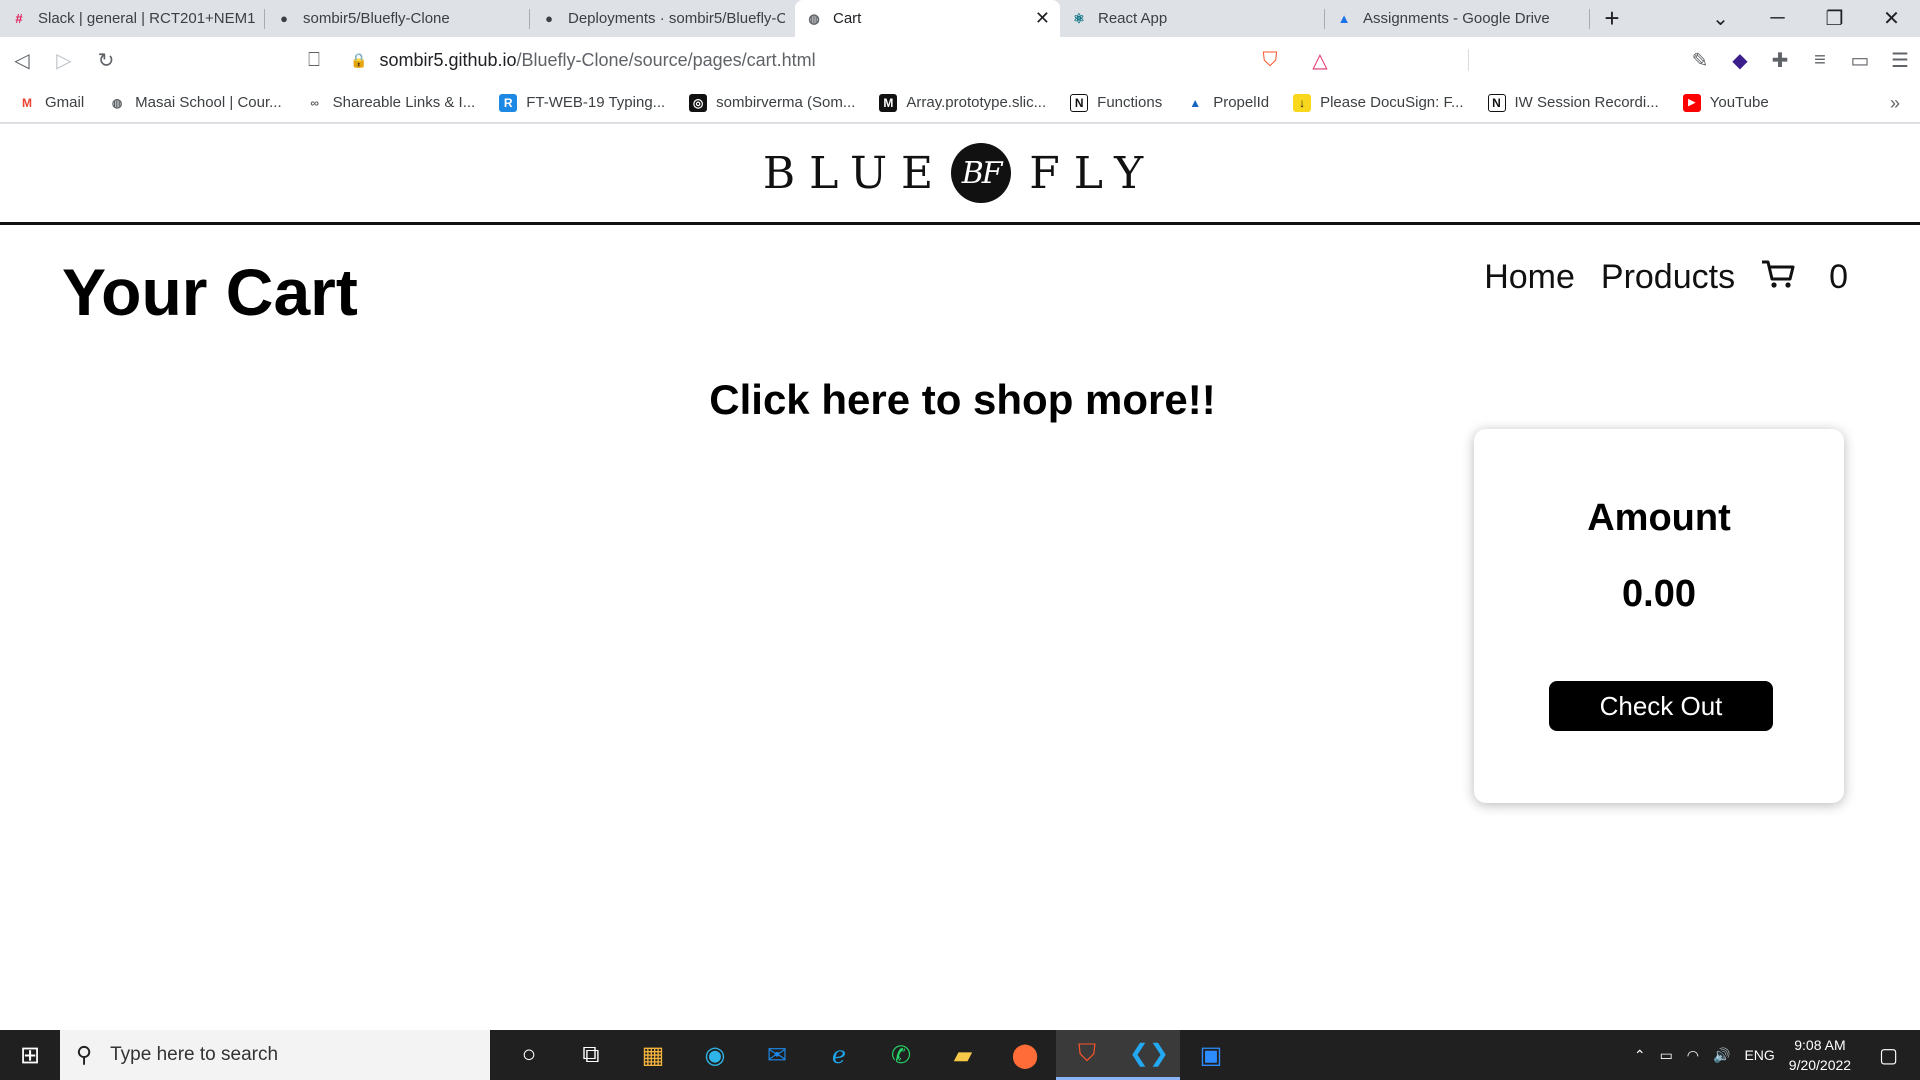  What do you see at coordinates (1025, 1055) in the screenshot?
I see `postman-icon: ⬤` at bounding box center [1025, 1055].